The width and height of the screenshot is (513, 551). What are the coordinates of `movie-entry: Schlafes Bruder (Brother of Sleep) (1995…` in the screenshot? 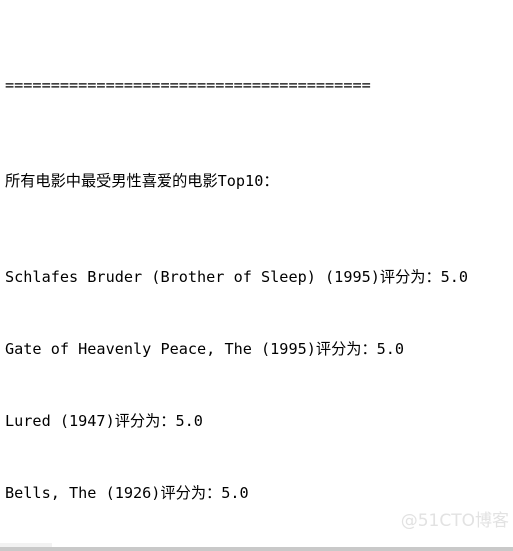 It's located at (237, 277).